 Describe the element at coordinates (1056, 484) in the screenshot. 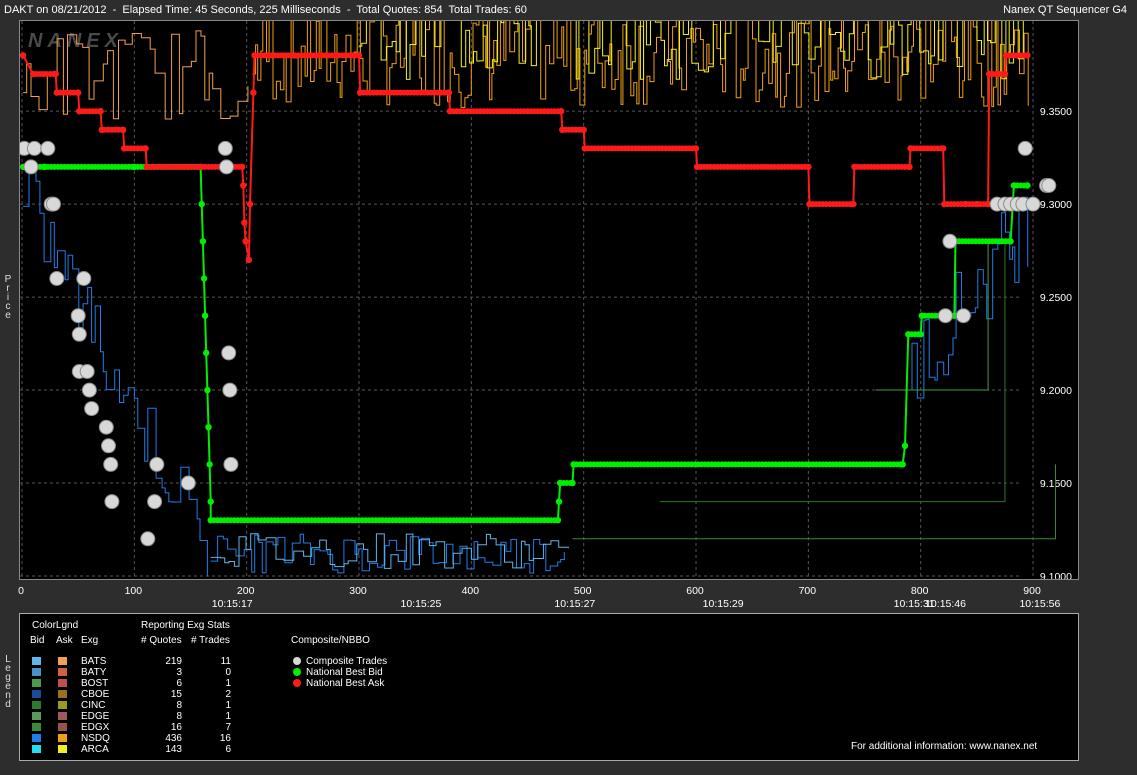

I see `y-tick-label: 9.1500` at that location.